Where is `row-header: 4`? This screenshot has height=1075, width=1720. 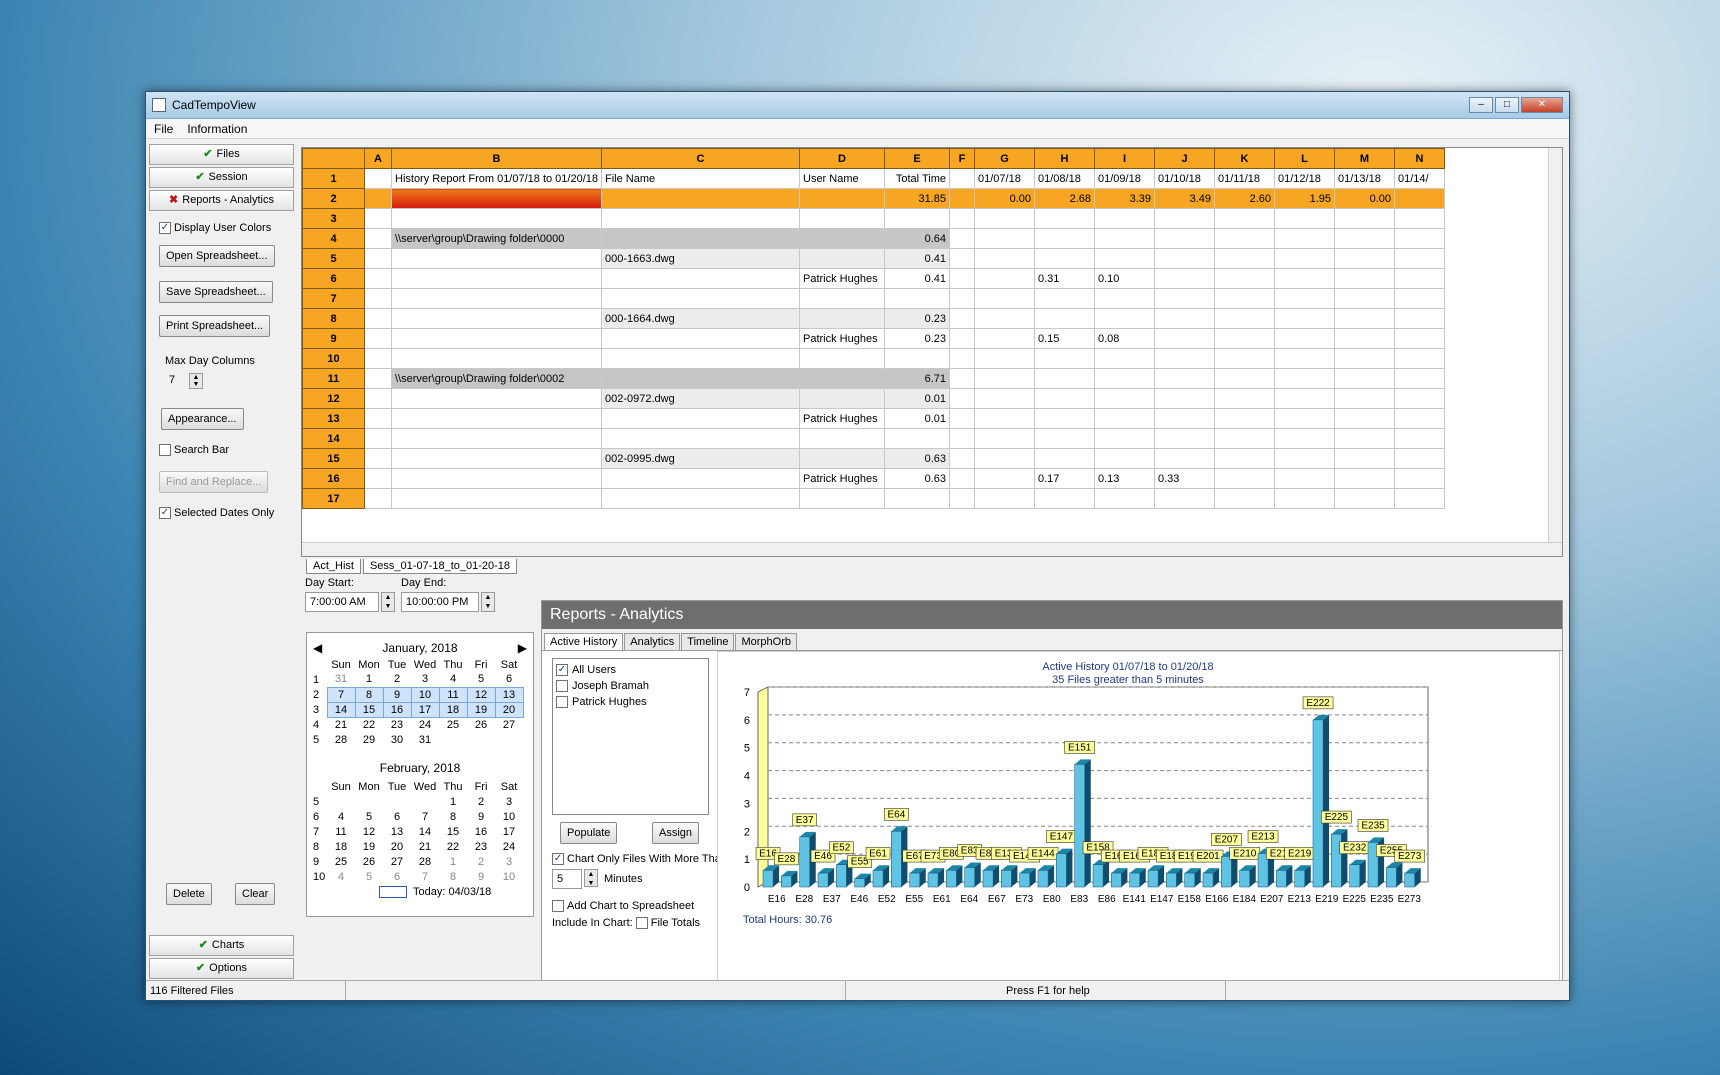
row-header: 4 is located at coordinates (333, 238).